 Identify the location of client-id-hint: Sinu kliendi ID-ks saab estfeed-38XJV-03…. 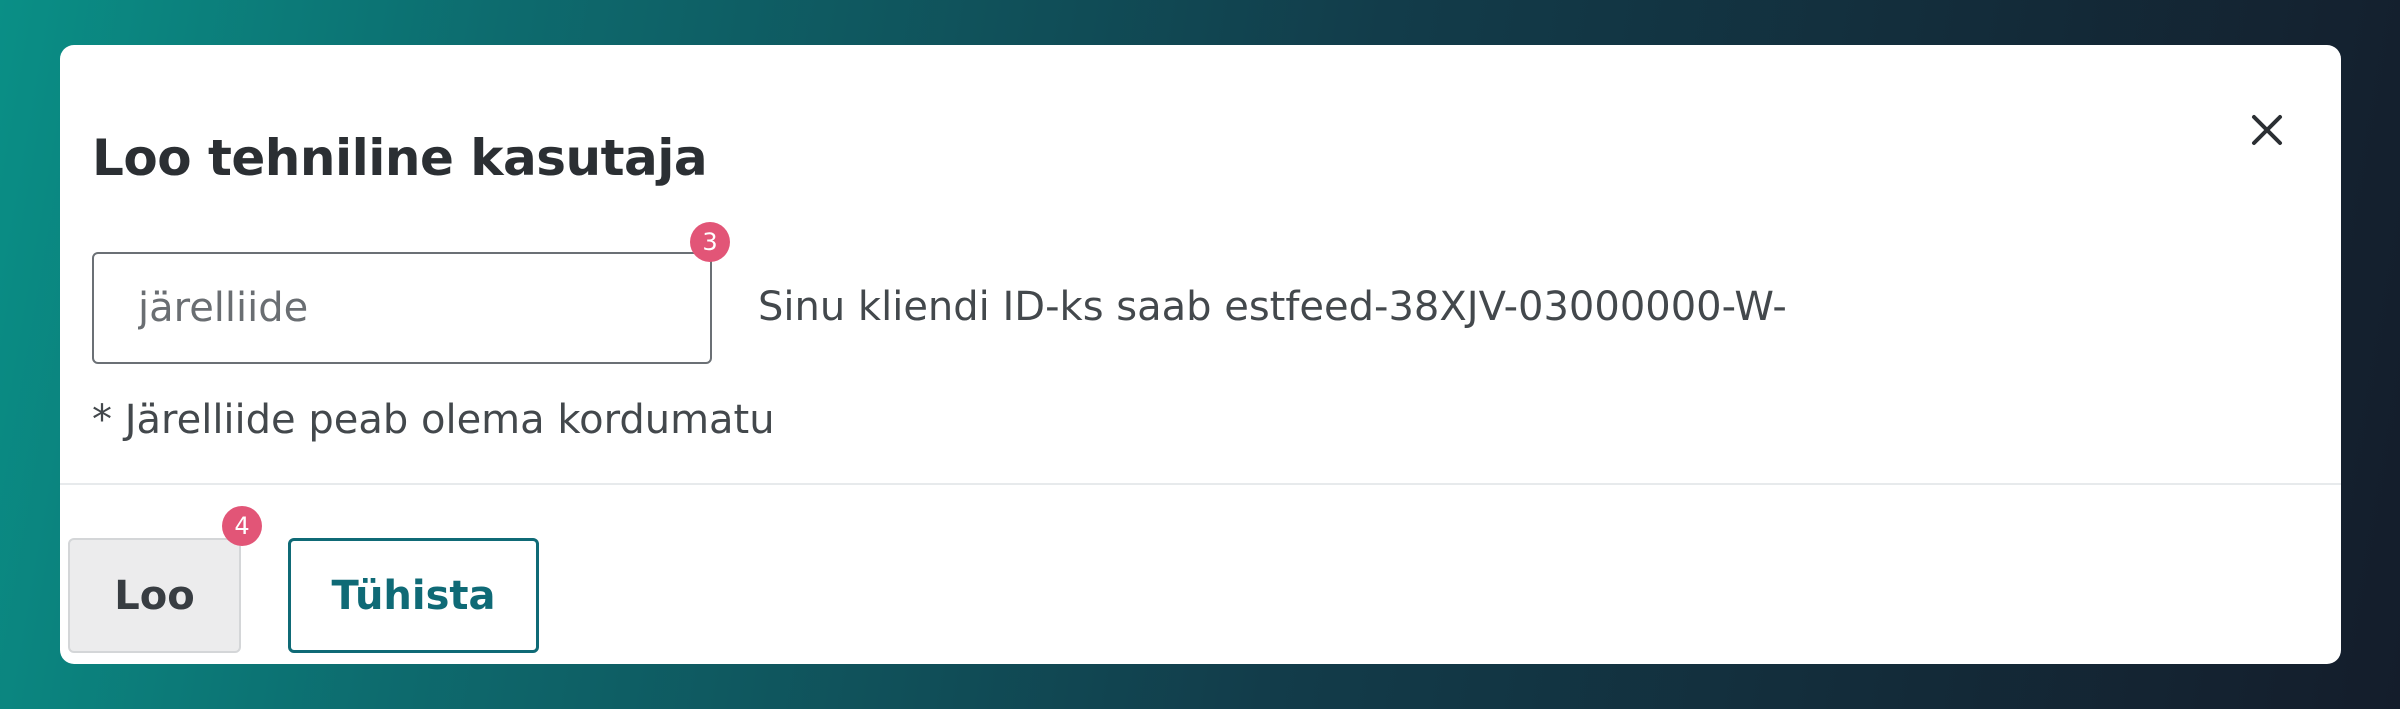
(1272, 307).